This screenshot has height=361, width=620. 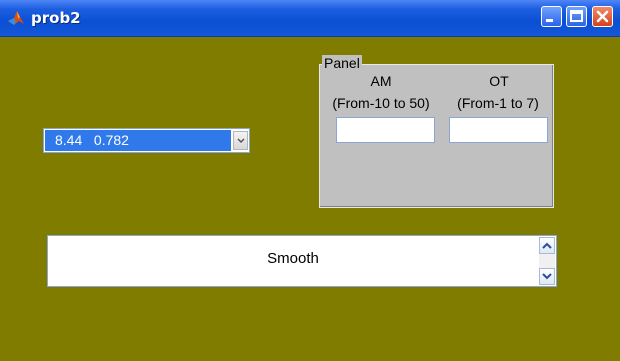 I want to click on popup-selected-value: 8.44 0.782, so click(x=138, y=140).